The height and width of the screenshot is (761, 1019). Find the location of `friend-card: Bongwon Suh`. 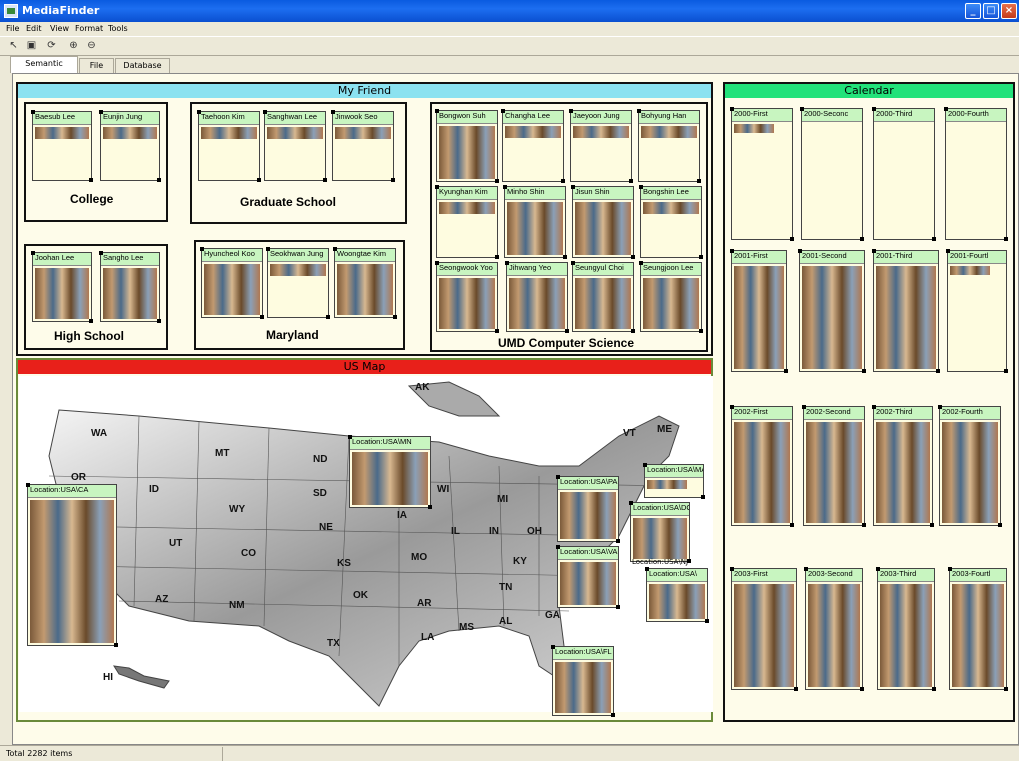

friend-card: Bongwon Suh is located at coordinates (467, 146).